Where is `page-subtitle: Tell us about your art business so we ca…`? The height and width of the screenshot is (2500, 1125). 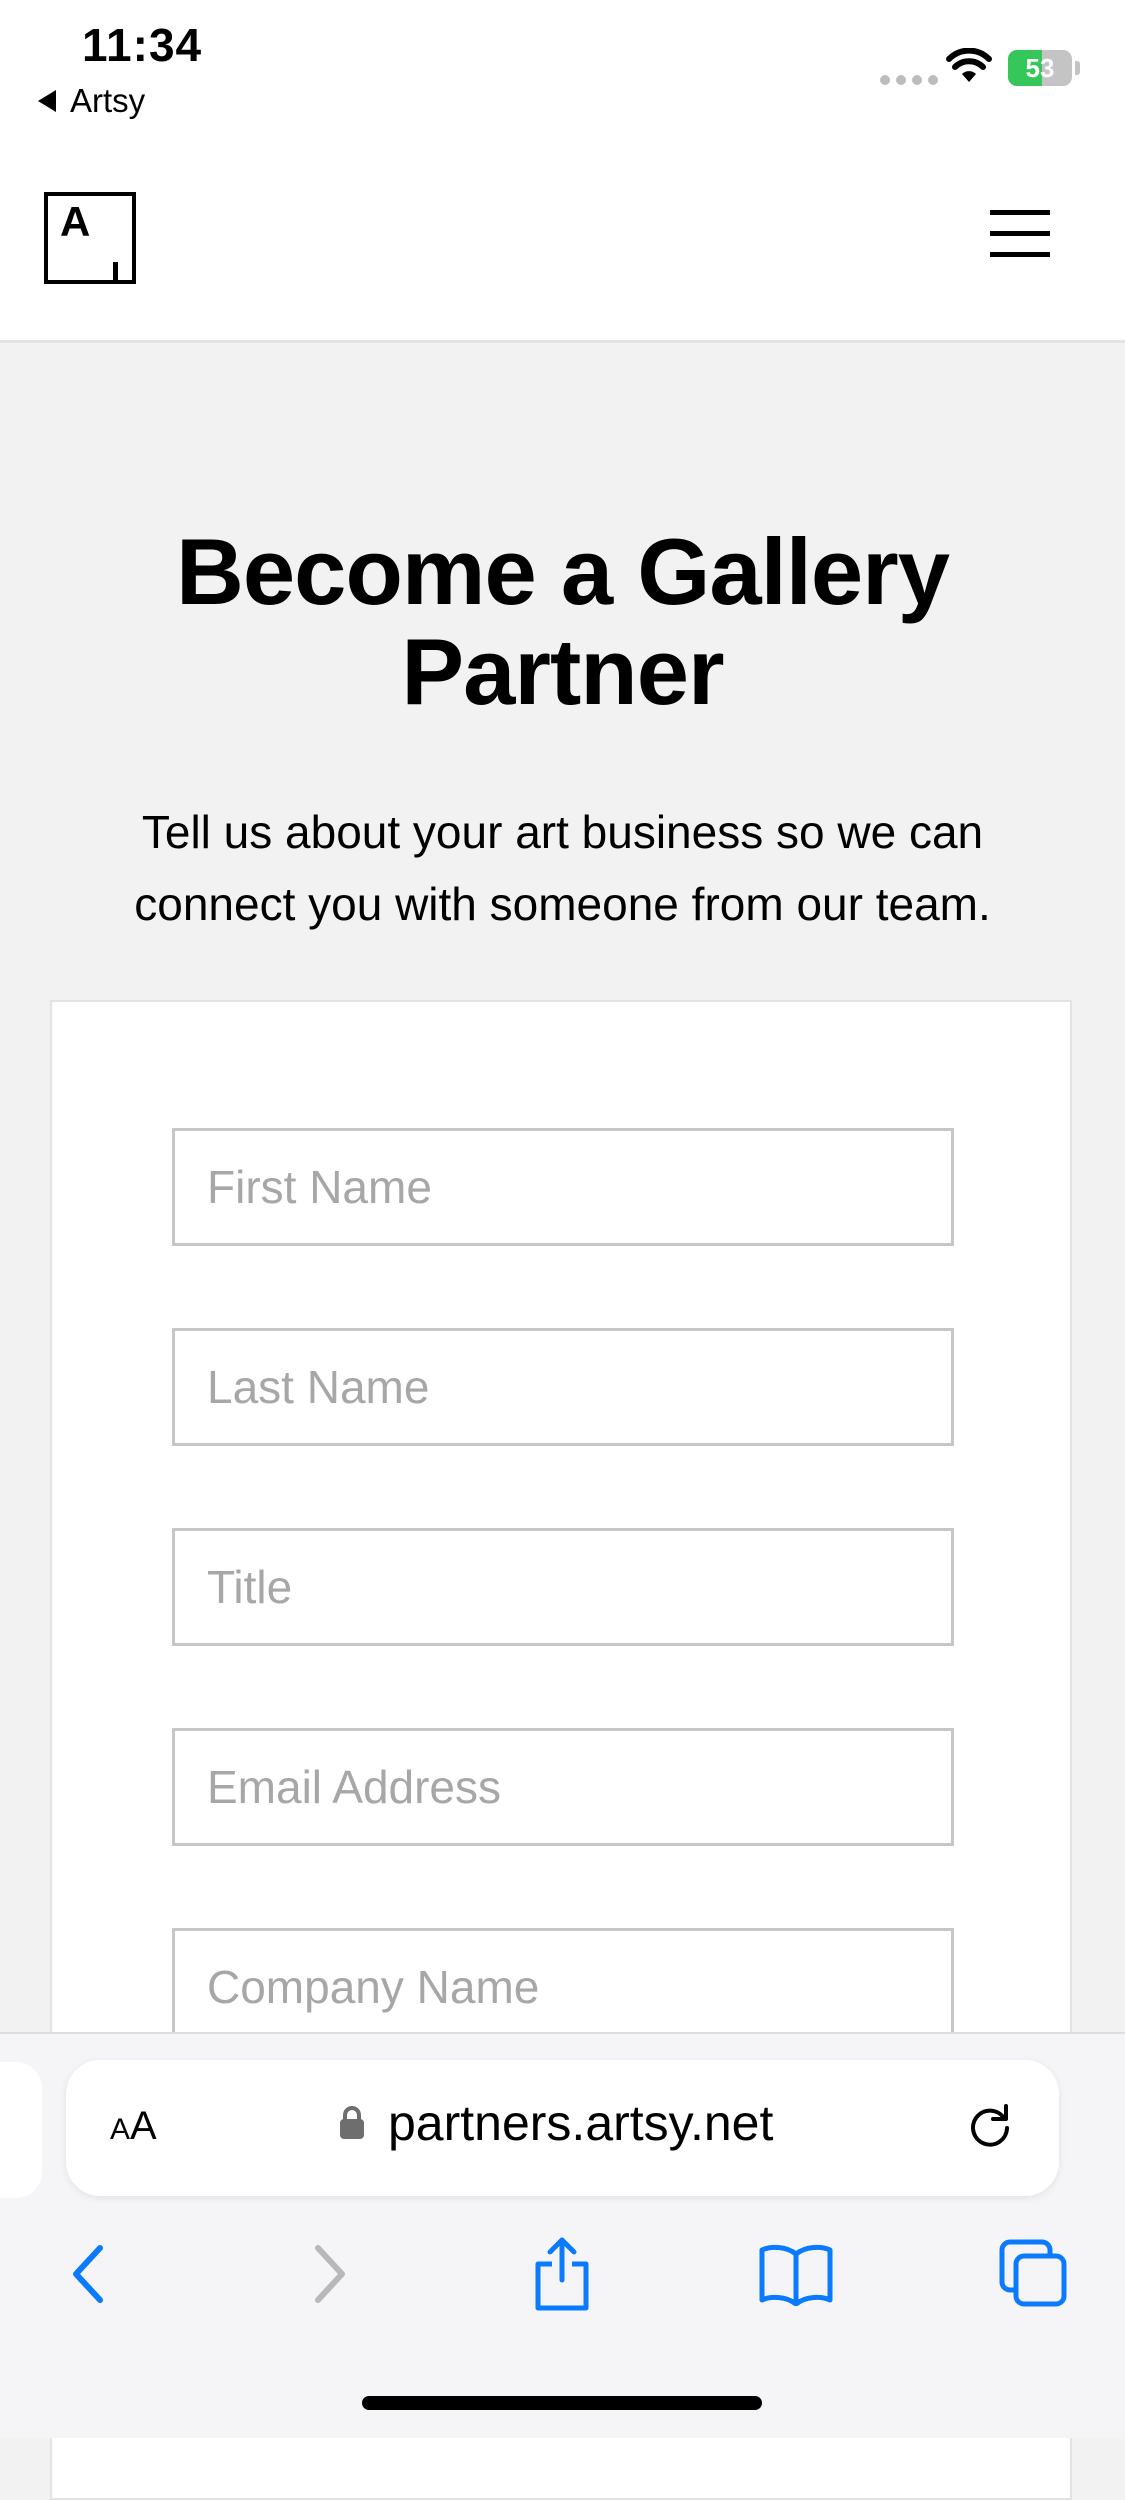 page-subtitle: Tell us about your art business so we ca… is located at coordinates (562, 868).